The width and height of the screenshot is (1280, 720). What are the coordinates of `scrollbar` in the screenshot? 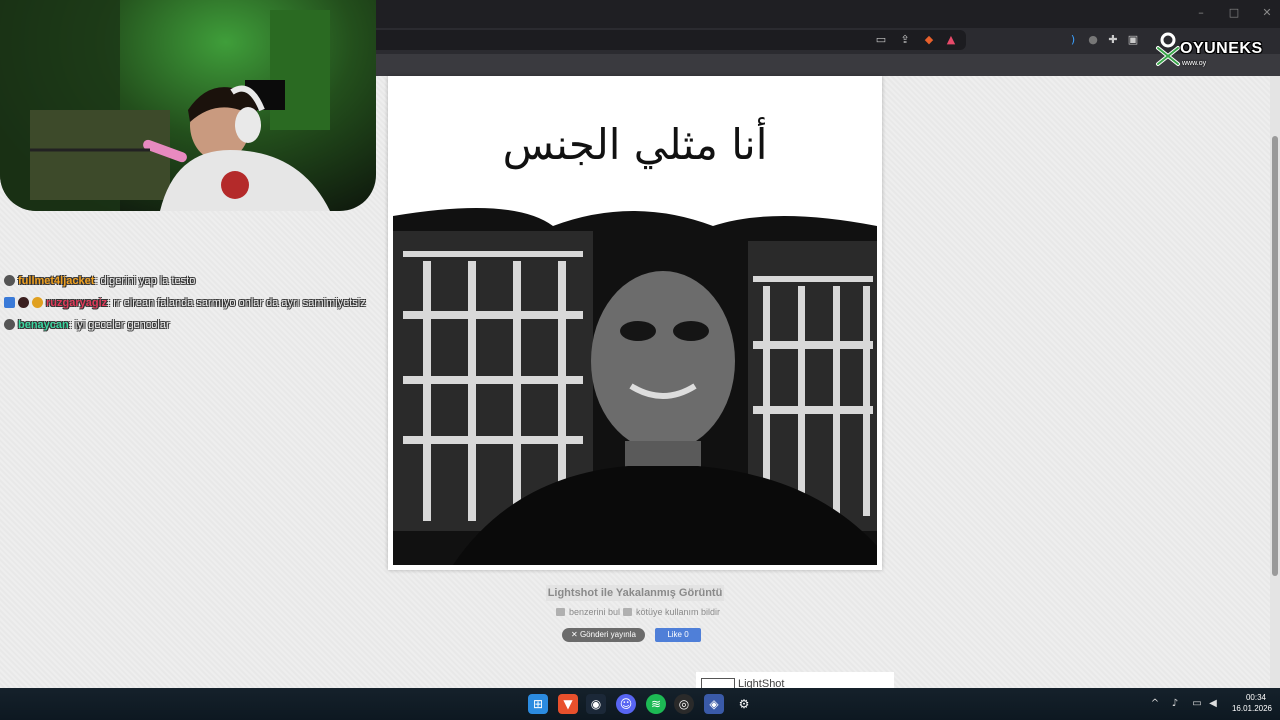 It's located at (1275, 382).